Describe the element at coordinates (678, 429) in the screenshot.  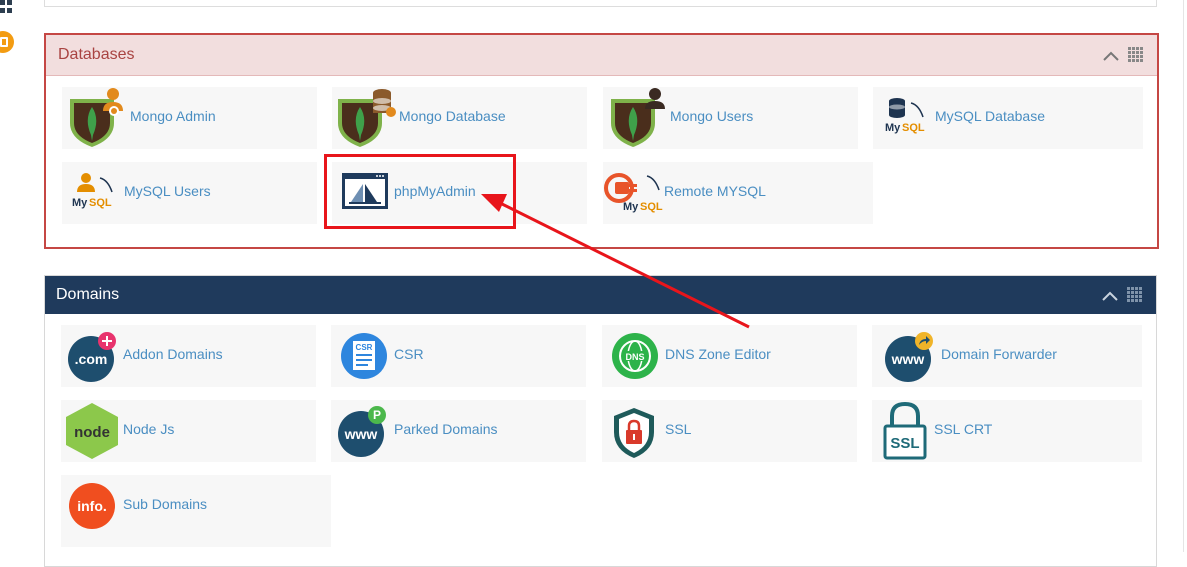
I see `ssl-label: SSL` at that location.